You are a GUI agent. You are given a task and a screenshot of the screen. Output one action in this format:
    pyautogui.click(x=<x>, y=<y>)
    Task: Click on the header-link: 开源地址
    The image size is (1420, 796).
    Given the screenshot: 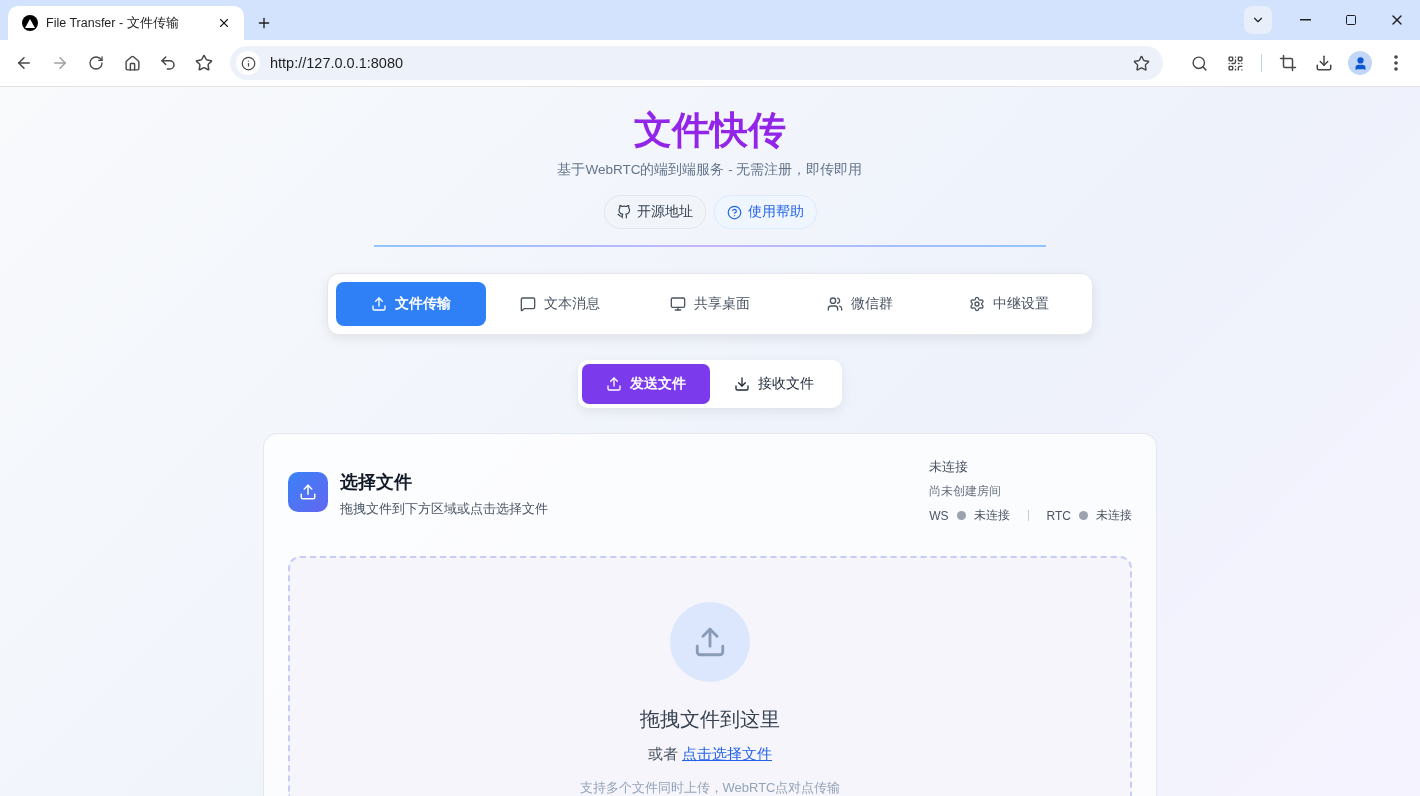 What is the action you would take?
    pyautogui.click(x=654, y=212)
    